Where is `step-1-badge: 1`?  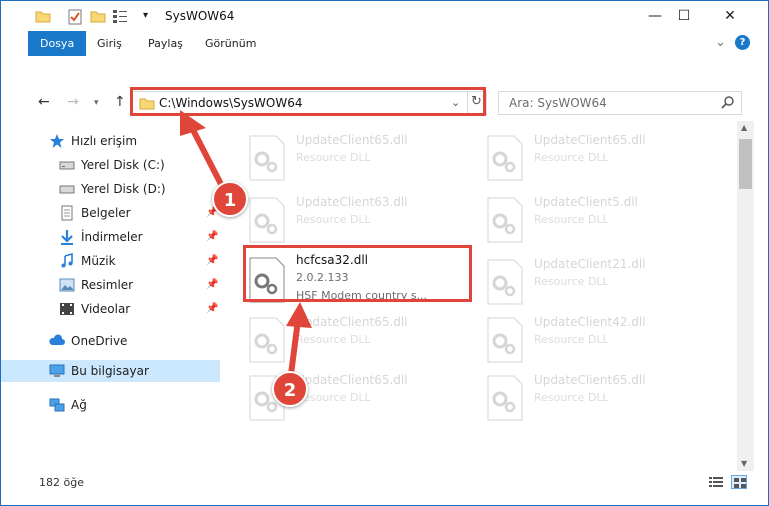 step-1-badge: 1 is located at coordinates (230, 199).